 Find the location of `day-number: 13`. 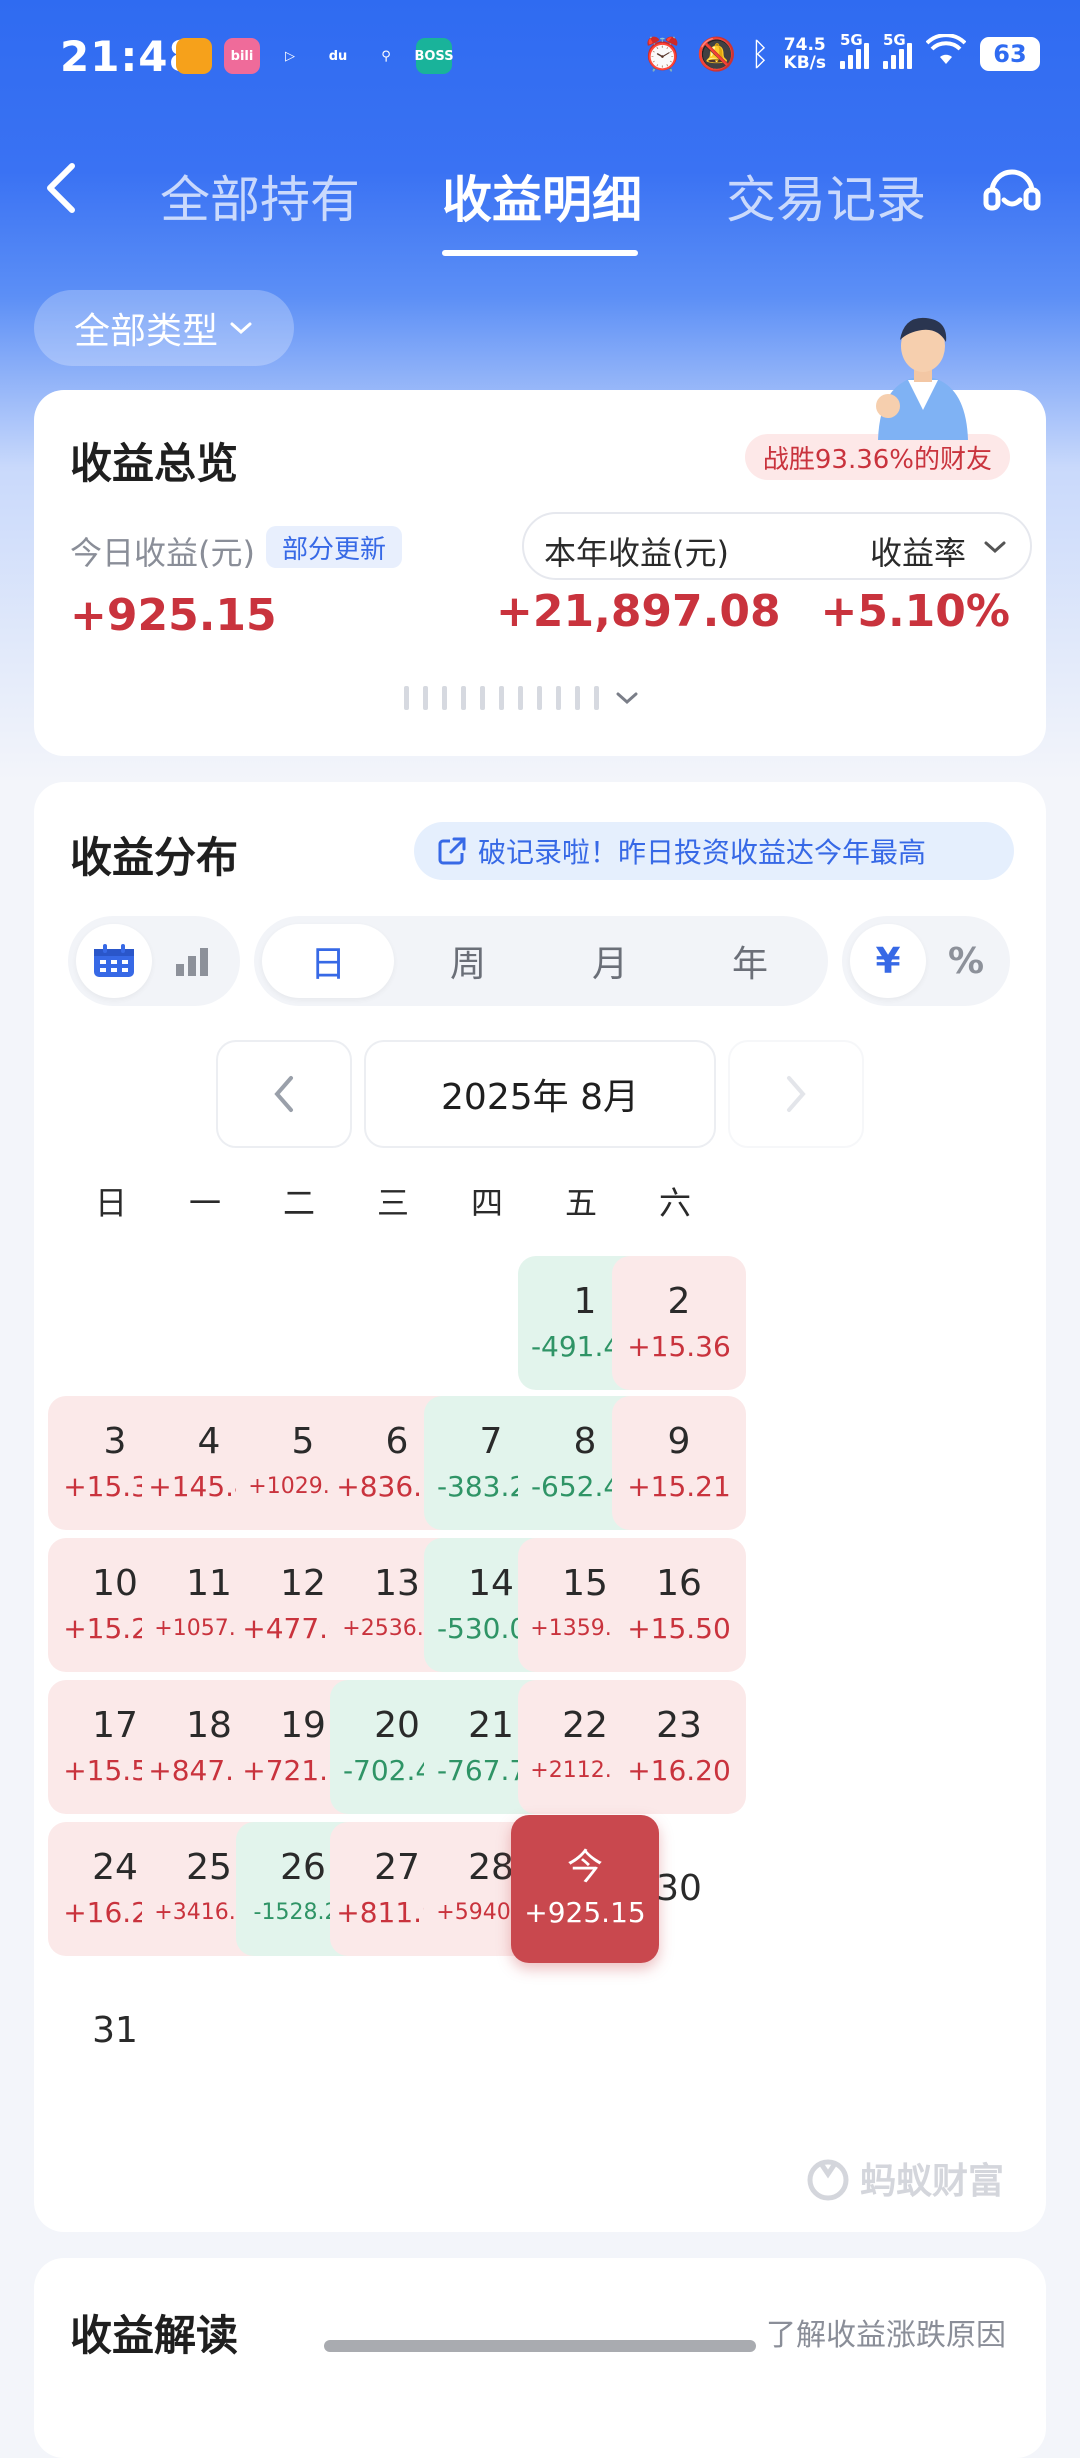

day-number: 13 is located at coordinates (397, 1583).